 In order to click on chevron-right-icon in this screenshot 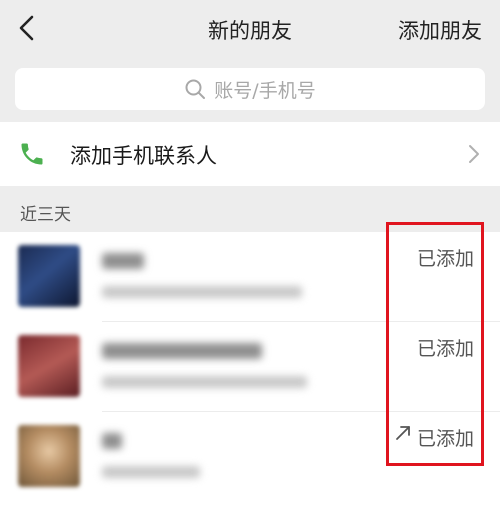, I will do `click(474, 154)`.